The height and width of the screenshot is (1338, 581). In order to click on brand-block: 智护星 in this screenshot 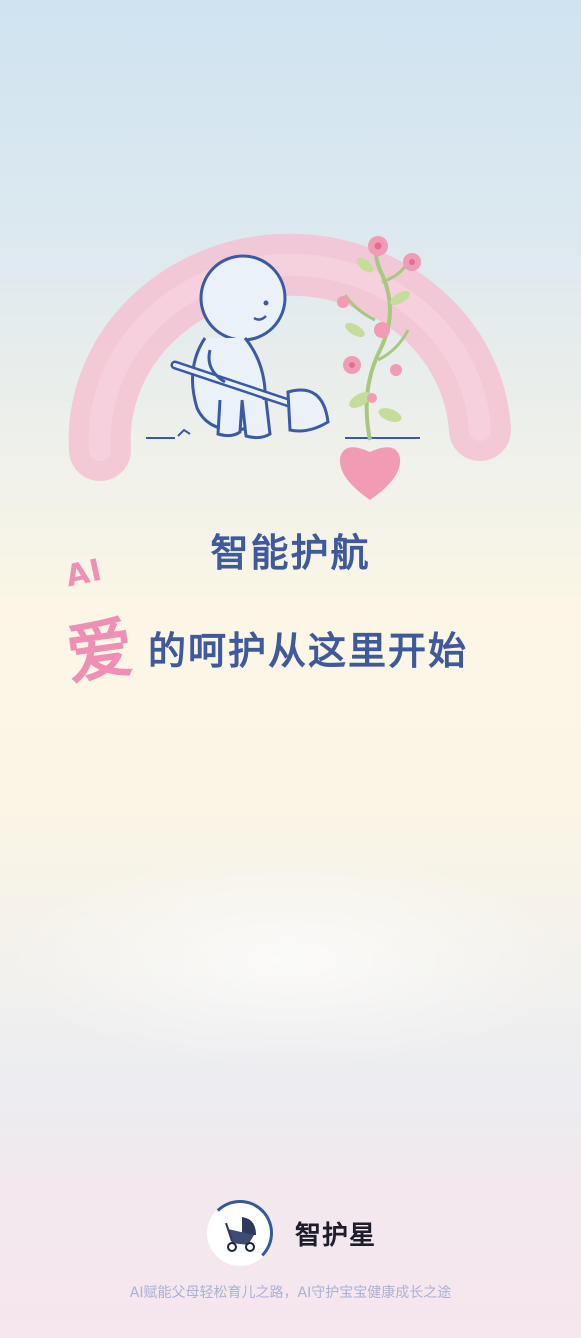, I will do `click(291, 1233)`.